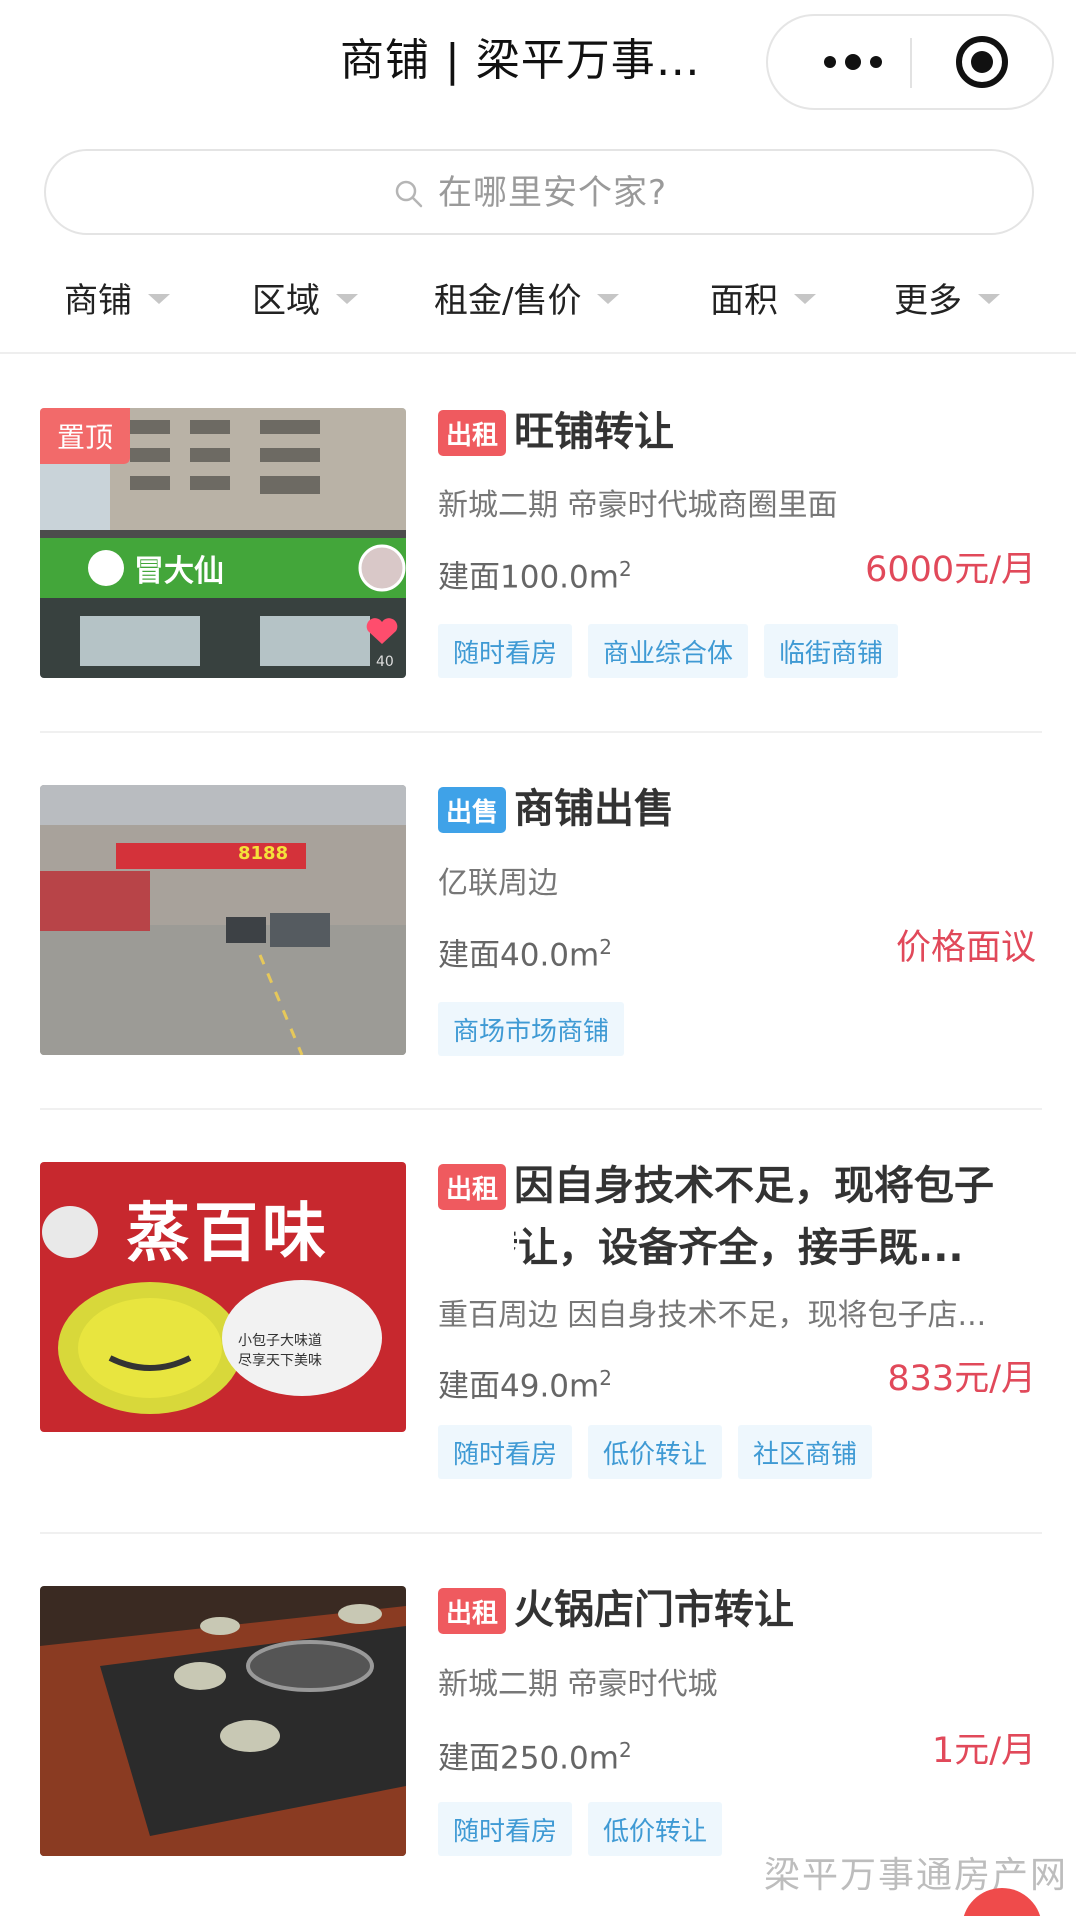 The width and height of the screenshot is (1076, 1916). What do you see at coordinates (228, 1234) in the screenshot?
I see `photo-sign-text: 蒸百味` at bounding box center [228, 1234].